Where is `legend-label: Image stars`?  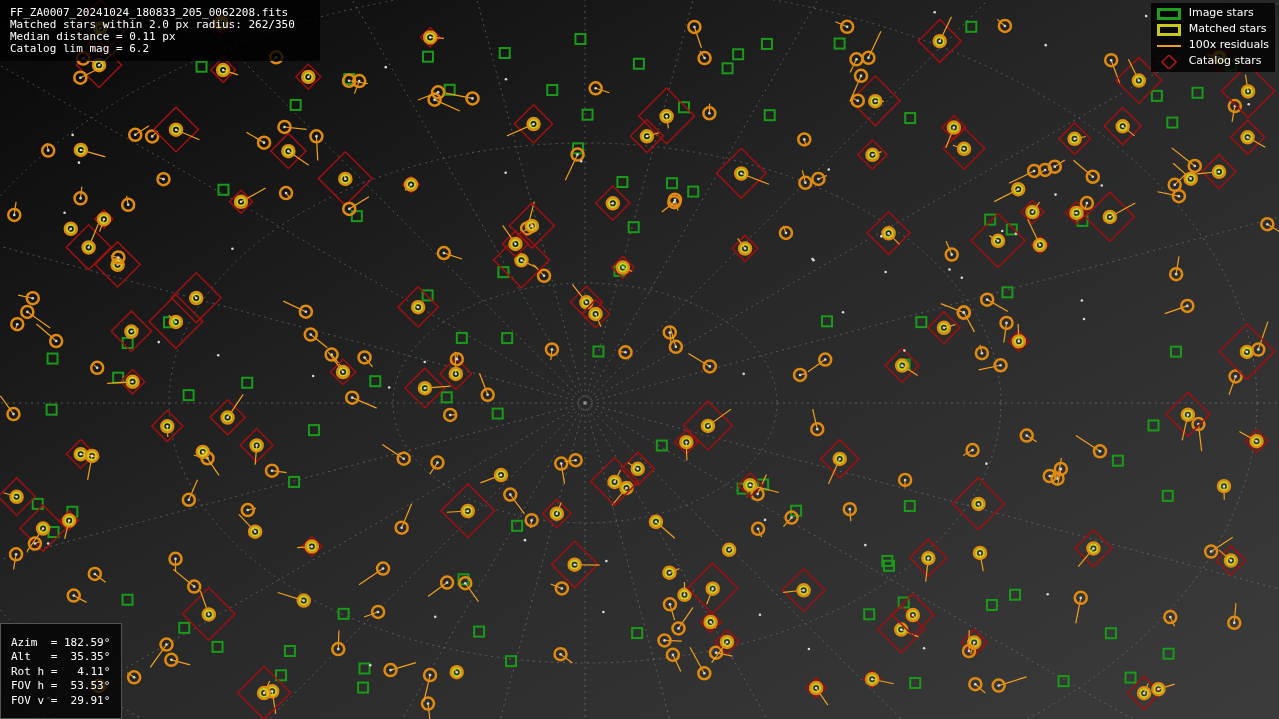 legend-label: Image stars is located at coordinates (1221, 13).